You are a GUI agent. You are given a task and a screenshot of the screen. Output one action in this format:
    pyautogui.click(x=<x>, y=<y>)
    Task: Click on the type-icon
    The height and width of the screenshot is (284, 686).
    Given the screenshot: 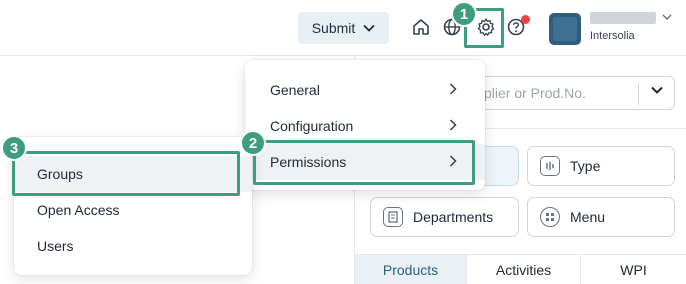 What is the action you would take?
    pyautogui.click(x=550, y=166)
    